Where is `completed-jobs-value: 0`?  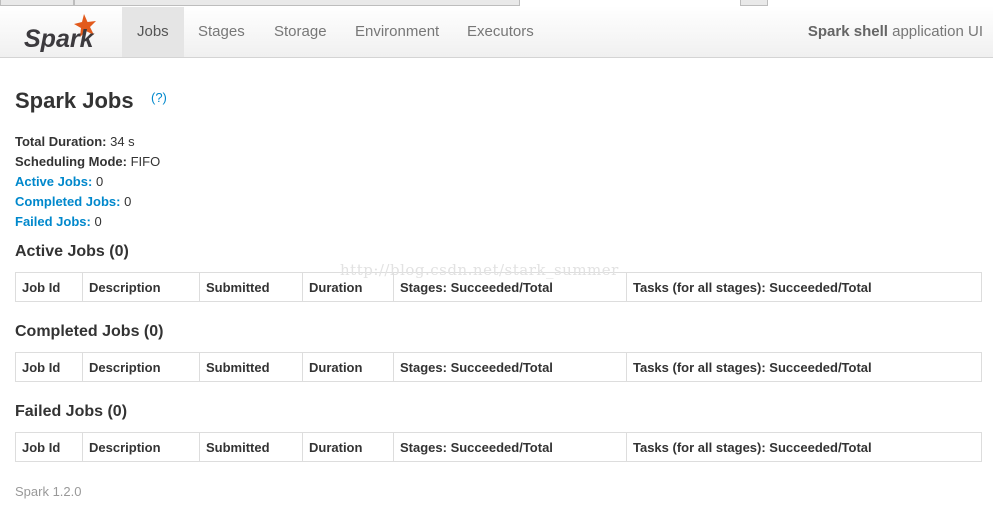
completed-jobs-value: 0 is located at coordinates (128, 201).